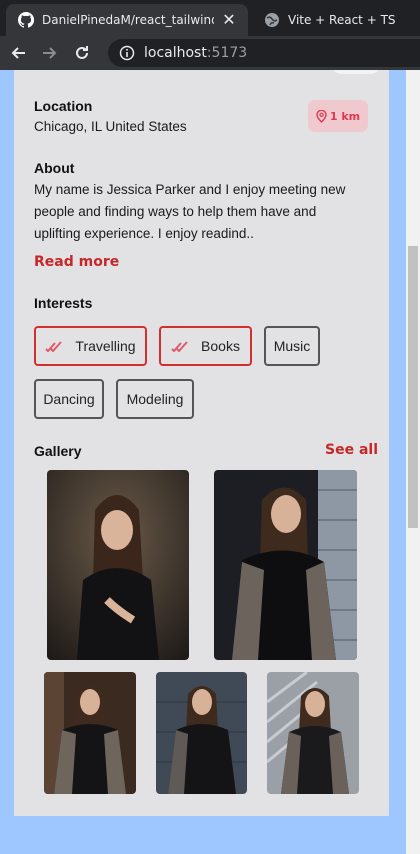 Image resolution: width=420 pixels, height=854 pixels. I want to click on see-all-link: See all, so click(351, 450).